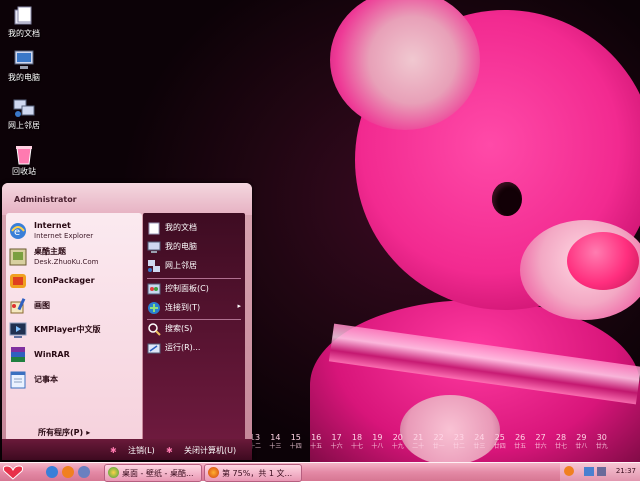 This screenshot has height=484, width=640. I want to click on program-iconpackager: IconPackager, so click(72, 281).